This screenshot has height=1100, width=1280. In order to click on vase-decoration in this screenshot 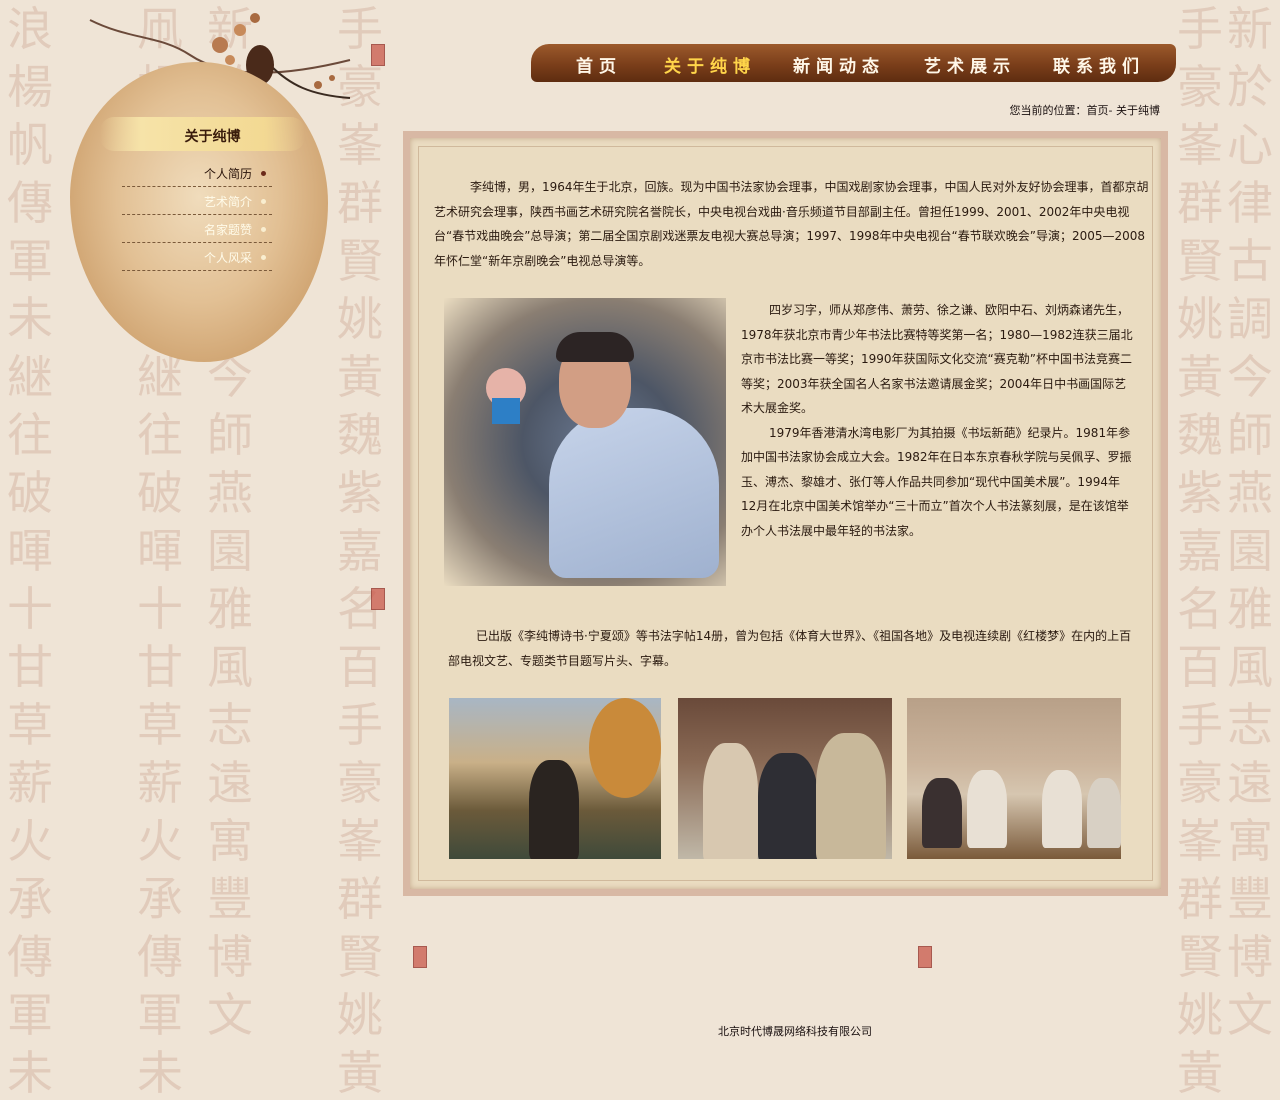, I will do `click(506, 411)`.